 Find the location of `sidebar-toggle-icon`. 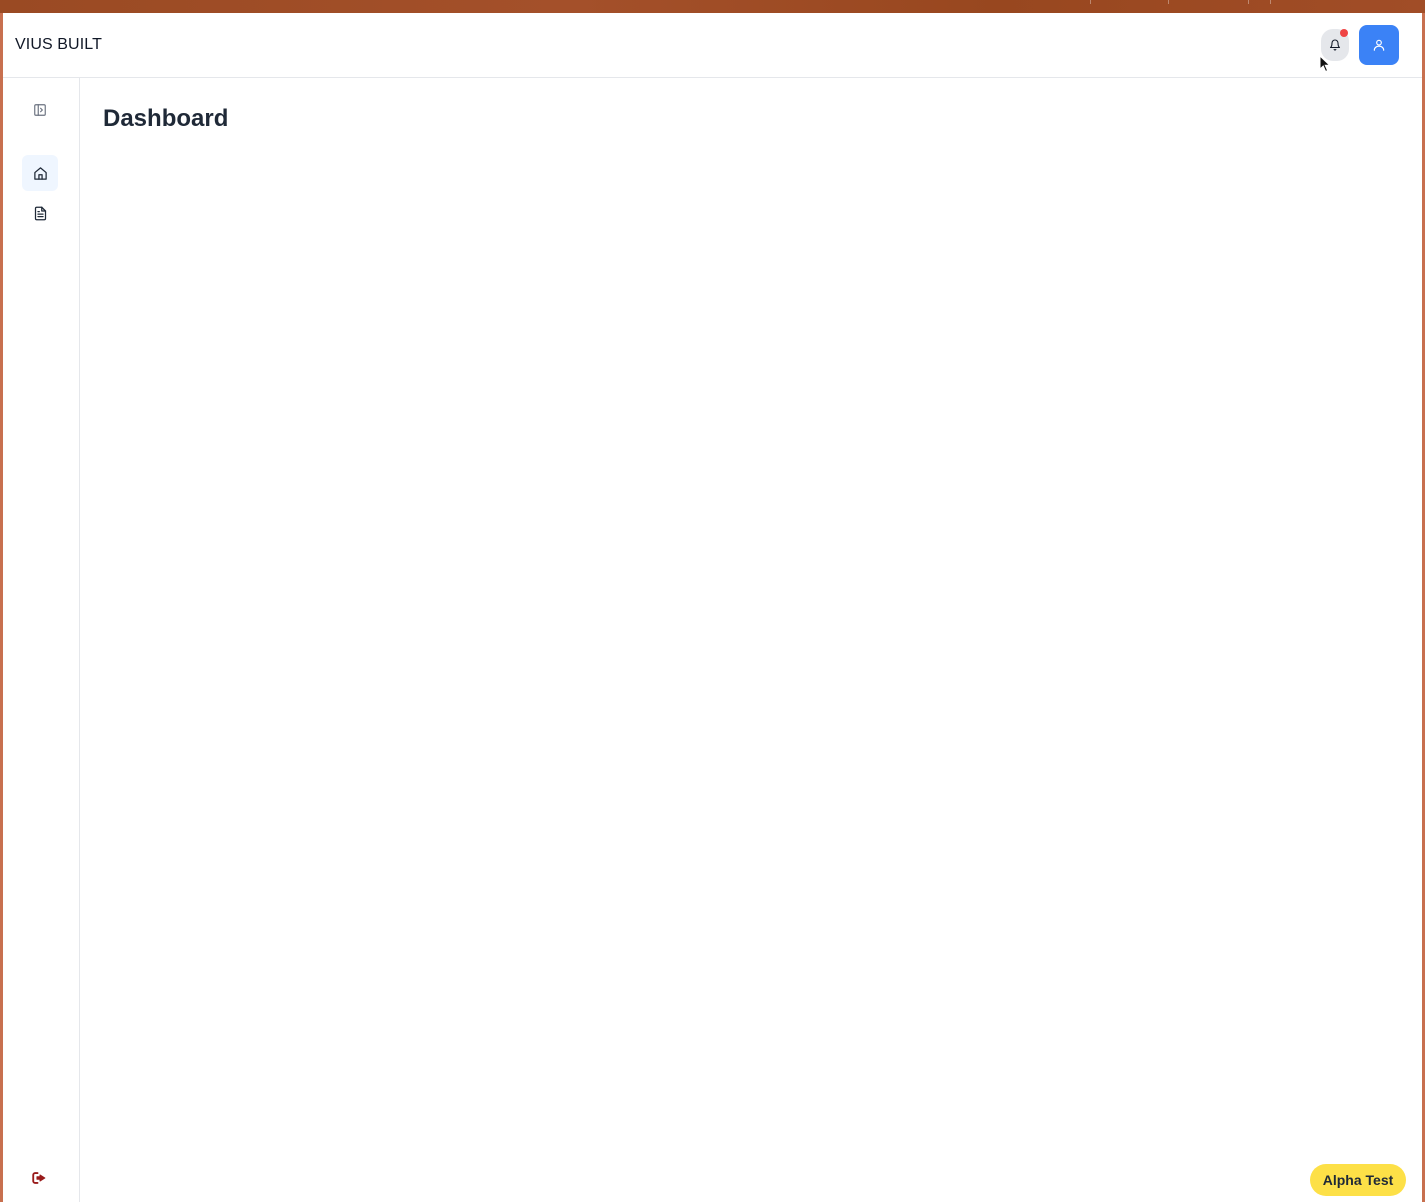

sidebar-toggle-icon is located at coordinates (40, 110).